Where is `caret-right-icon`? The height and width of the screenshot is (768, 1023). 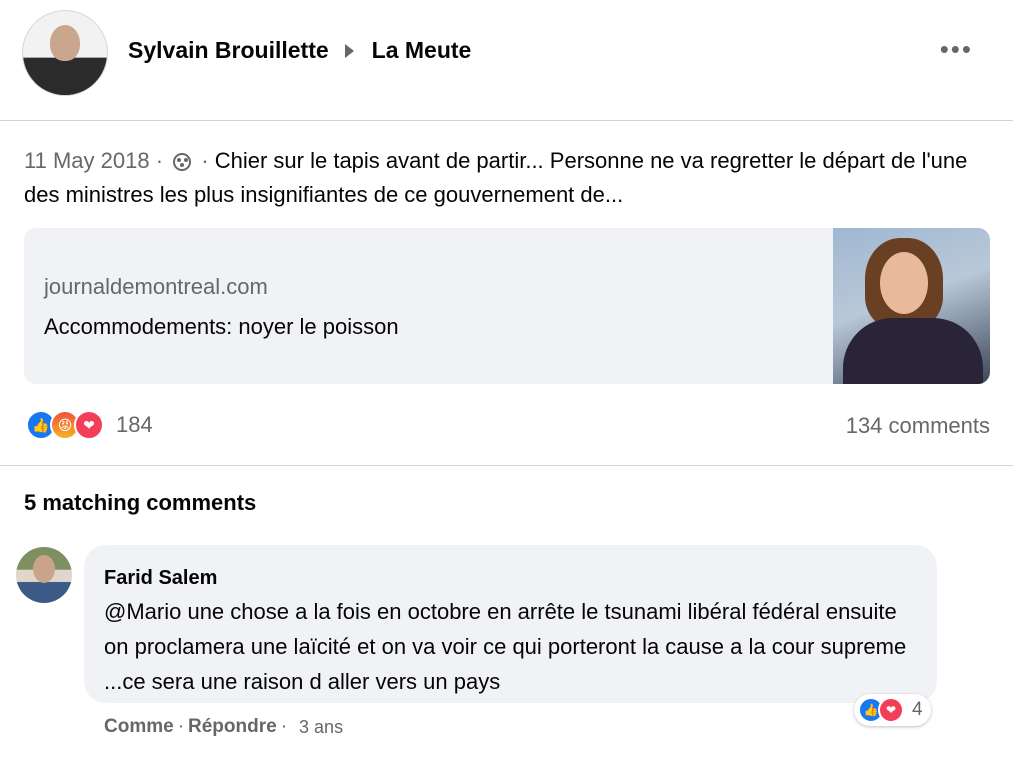 caret-right-icon is located at coordinates (349, 50).